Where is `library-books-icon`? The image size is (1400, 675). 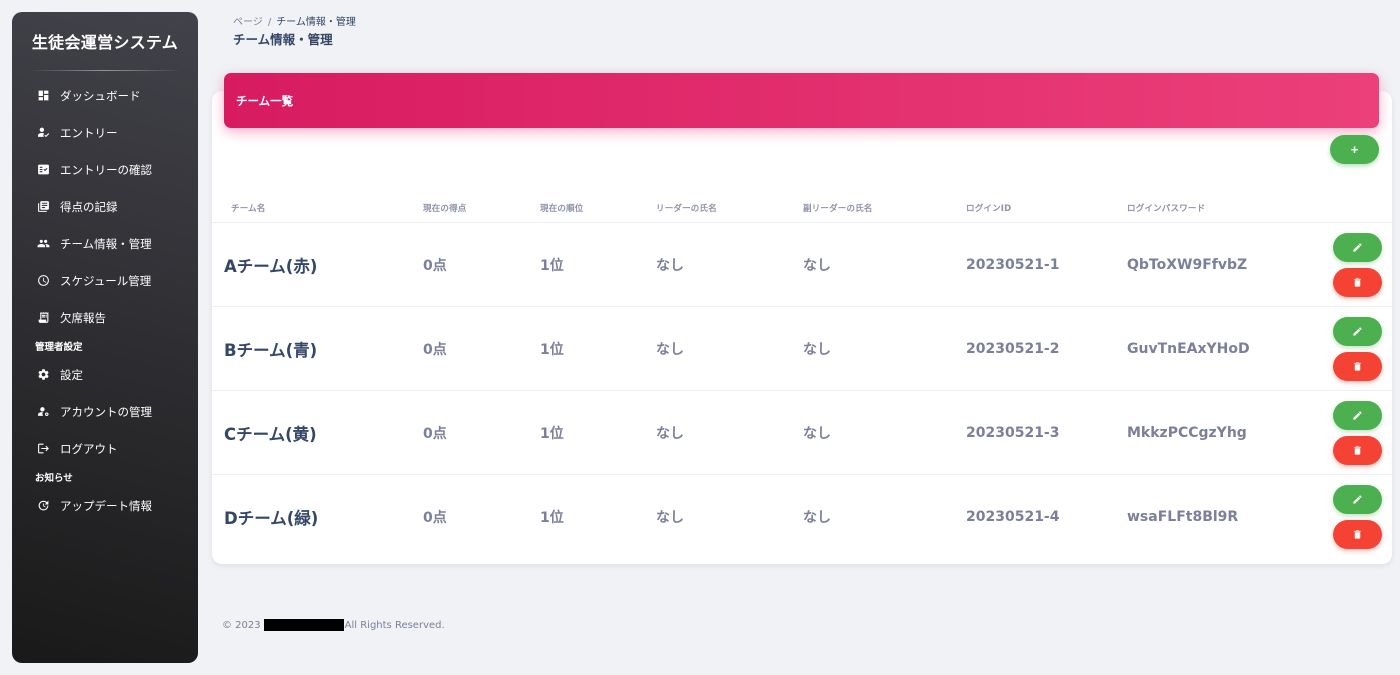 library-books-icon is located at coordinates (43, 207).